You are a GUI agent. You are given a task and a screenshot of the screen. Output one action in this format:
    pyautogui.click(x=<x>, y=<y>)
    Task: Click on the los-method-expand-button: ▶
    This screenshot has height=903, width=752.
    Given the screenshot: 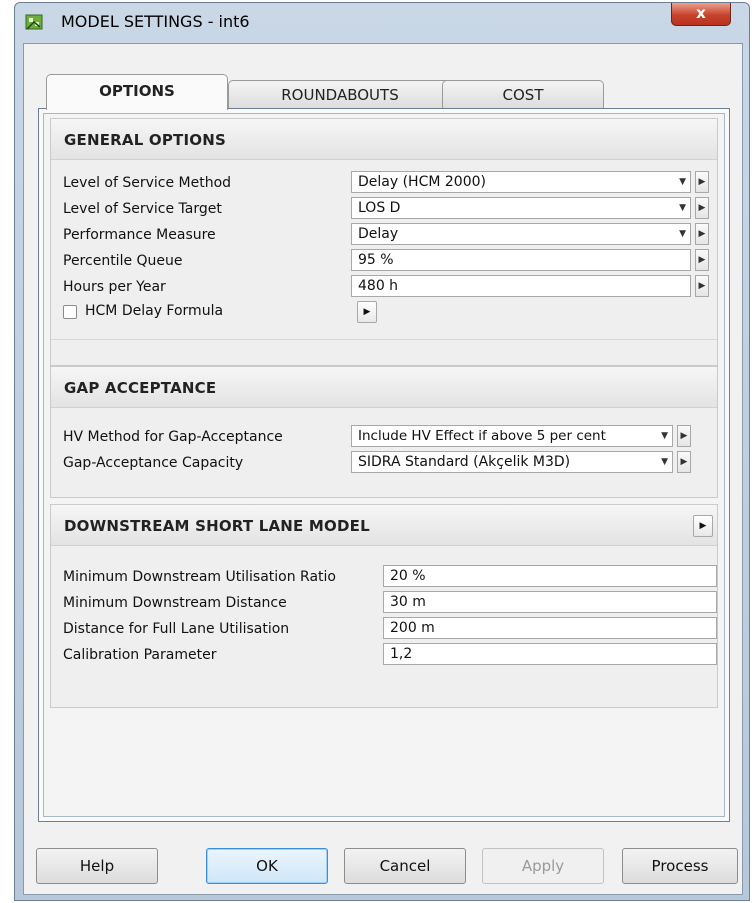 What is the action you would take?
    pyautogui.click(x=702, y=182)
    